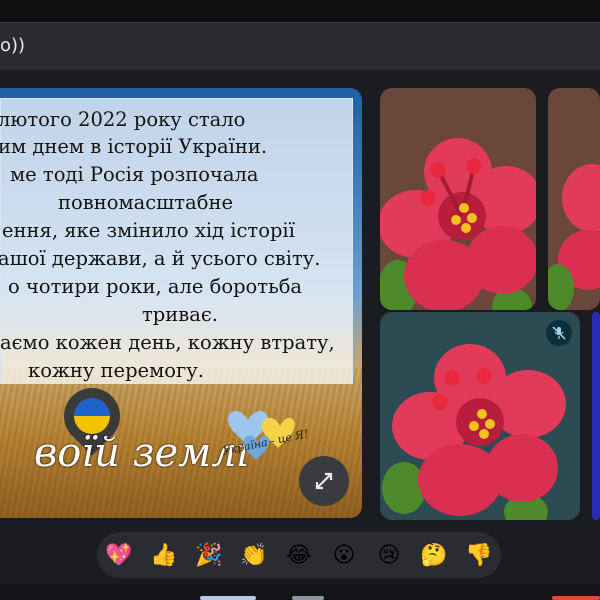 The width and height of the screenshot is (600, 600). I want to click on reaction-thinking-button: 🤔, so click(434, 555).